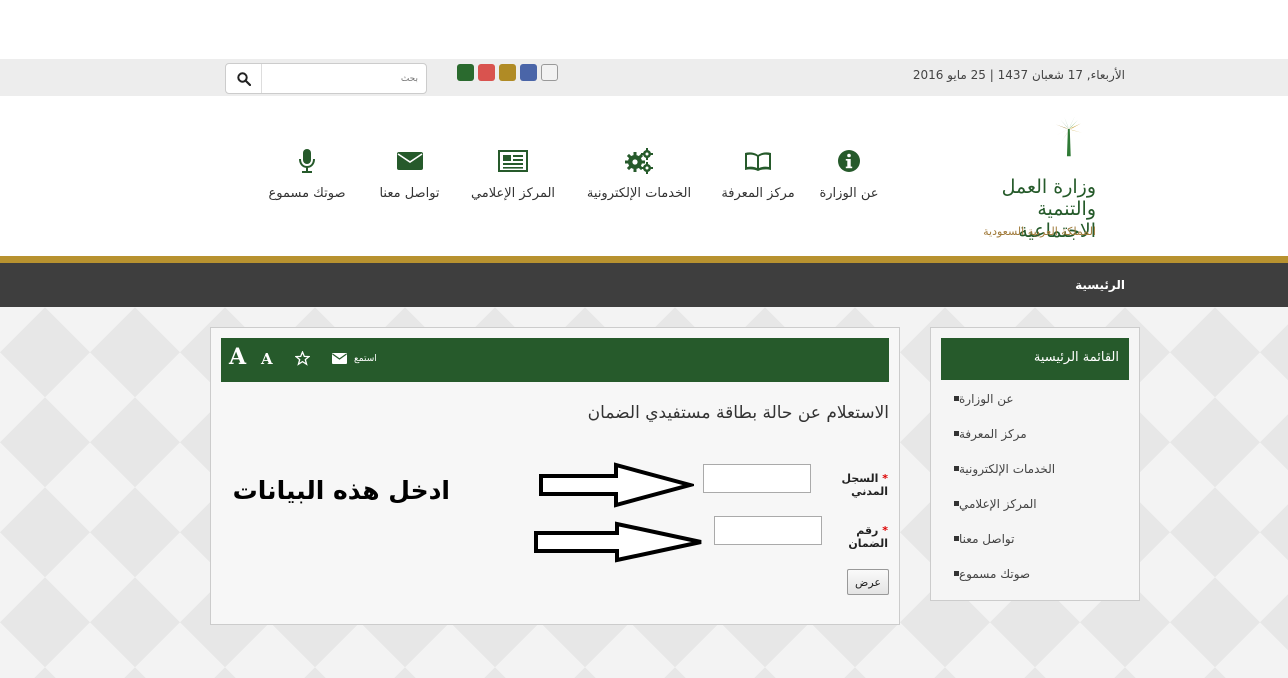  I want to click on gears-icon, so click(639, 161).